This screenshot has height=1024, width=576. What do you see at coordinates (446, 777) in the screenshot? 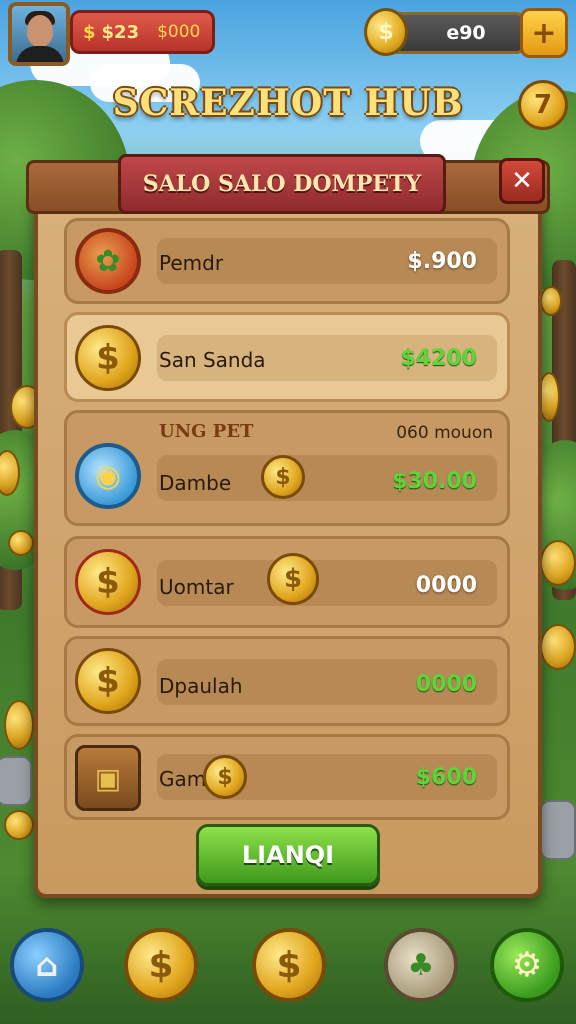
I see `item-value: $600` at bounding box center [446, 777].